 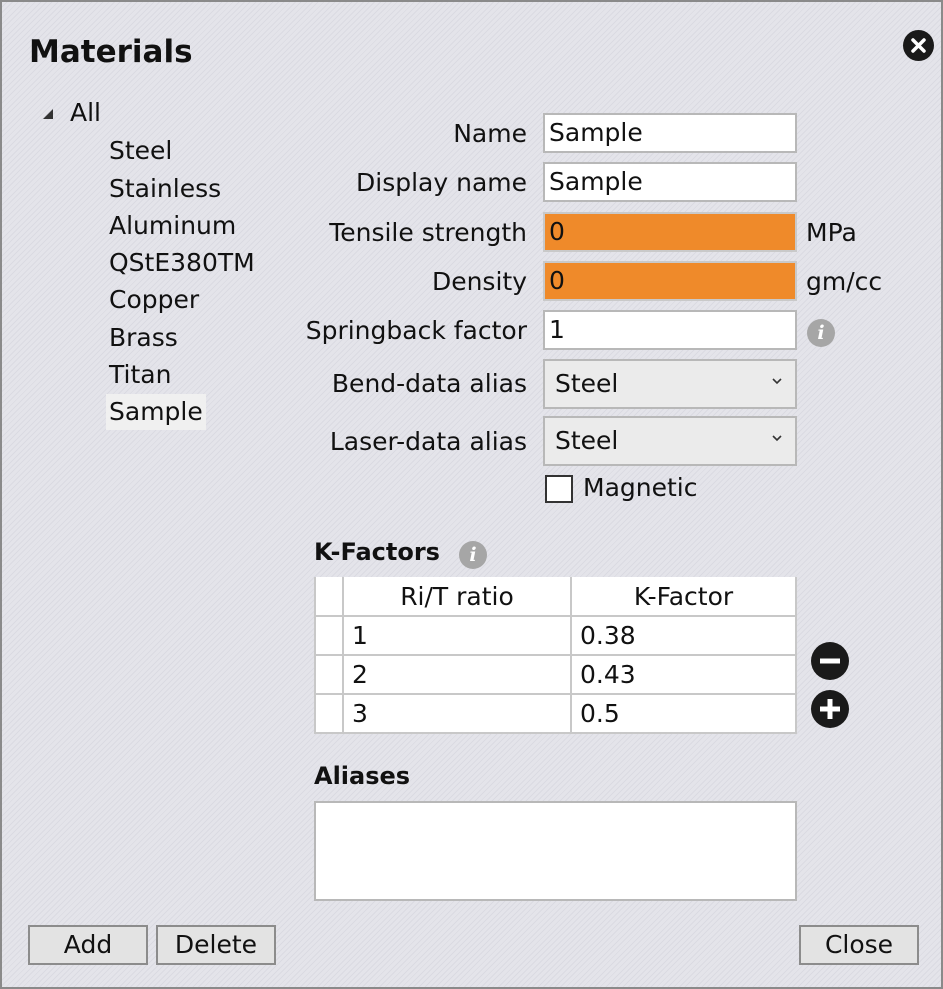 I want to click on plus-circle-icon, so click(x=830, y=709).